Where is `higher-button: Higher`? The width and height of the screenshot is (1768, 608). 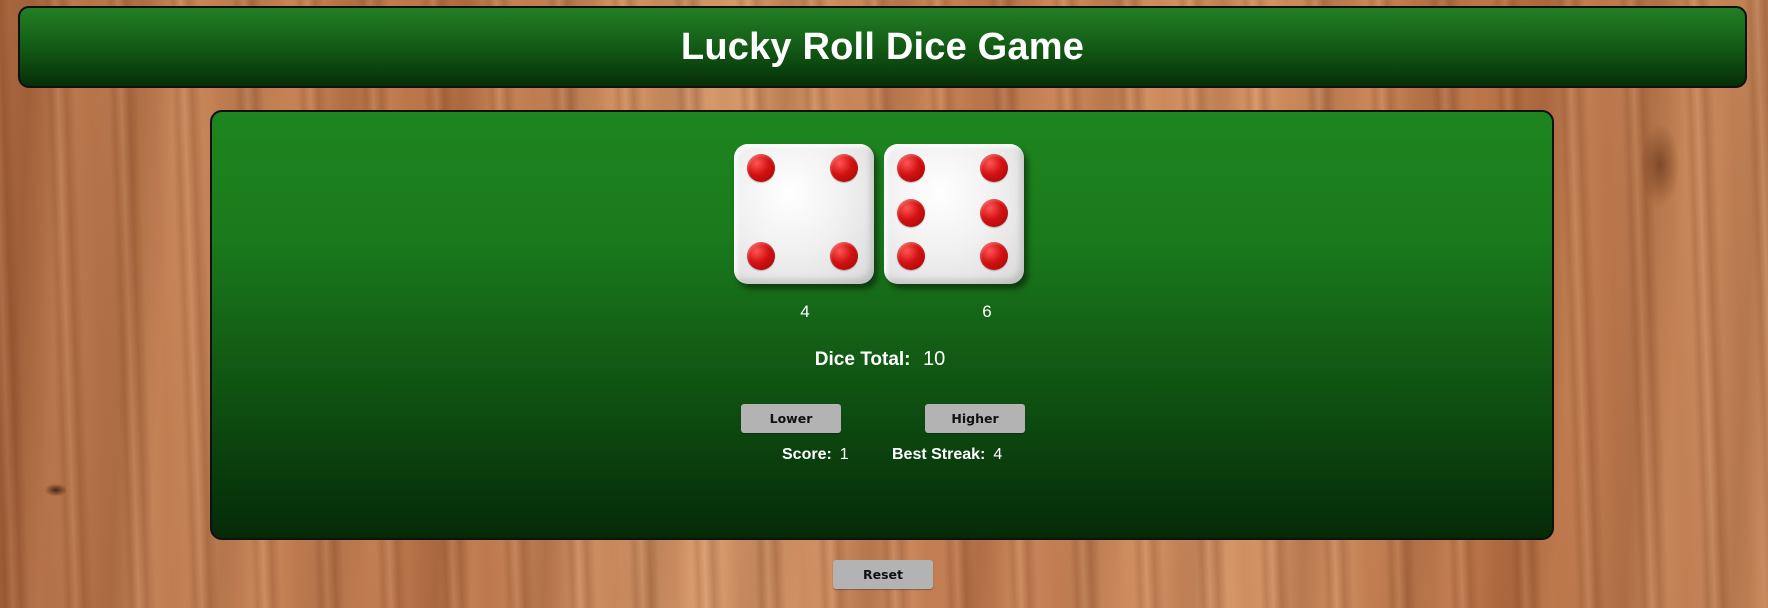 higher-button: Higher is located at coordinates (975, 418).